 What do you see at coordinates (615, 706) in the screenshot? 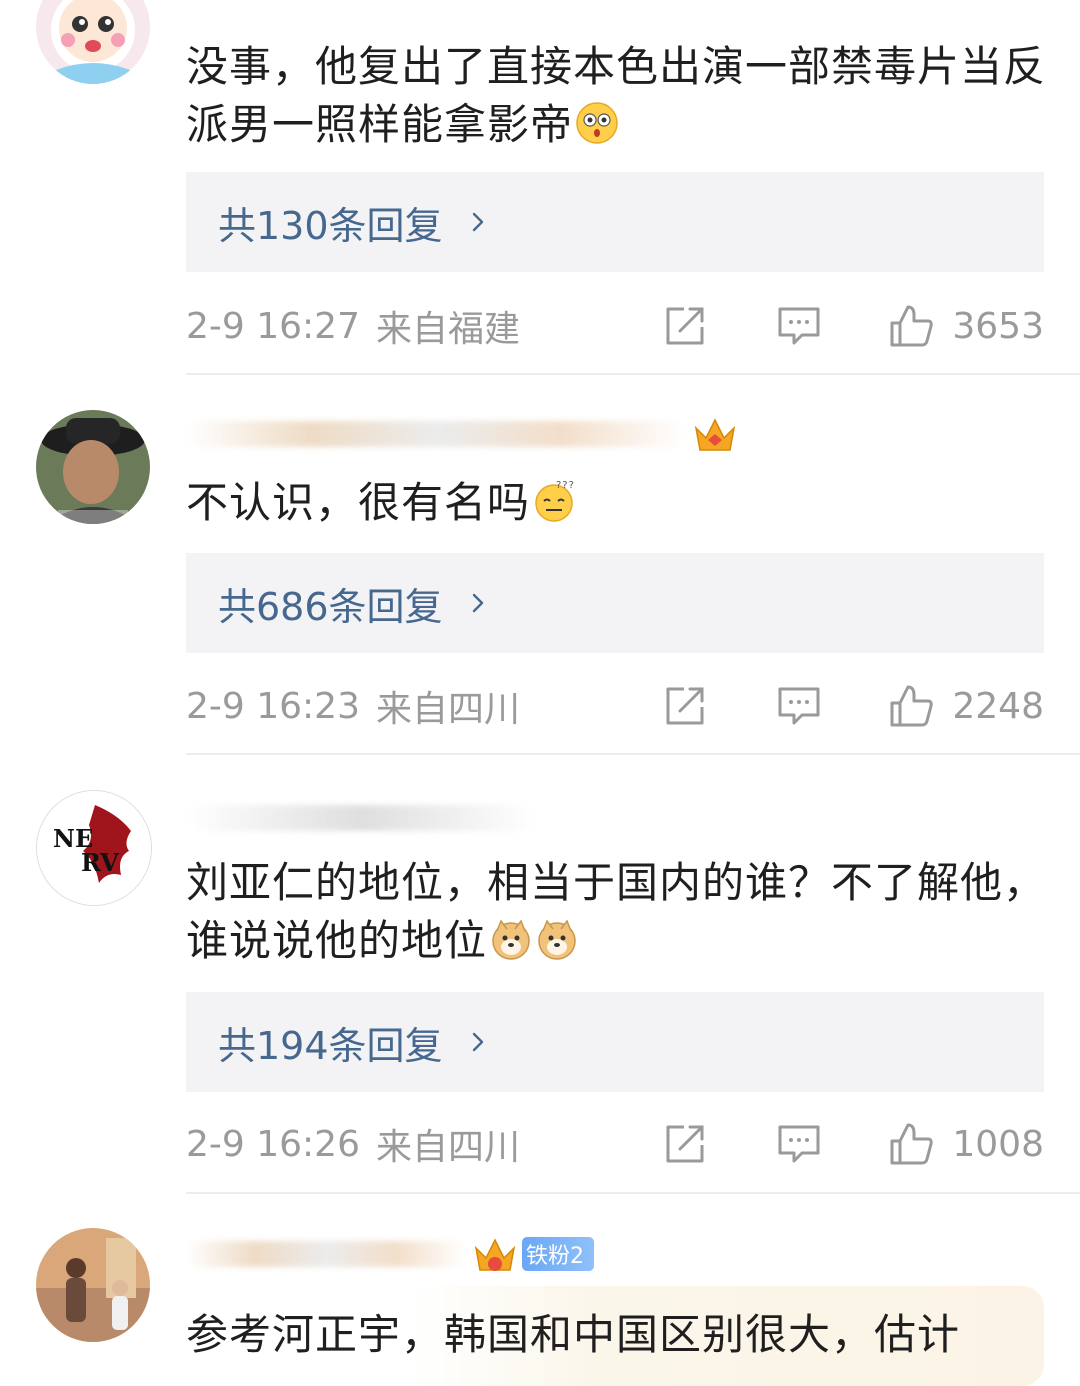
I see `comment-meta: 2-9 16:23 来自四川 2248` at bounding box center [615, 706].